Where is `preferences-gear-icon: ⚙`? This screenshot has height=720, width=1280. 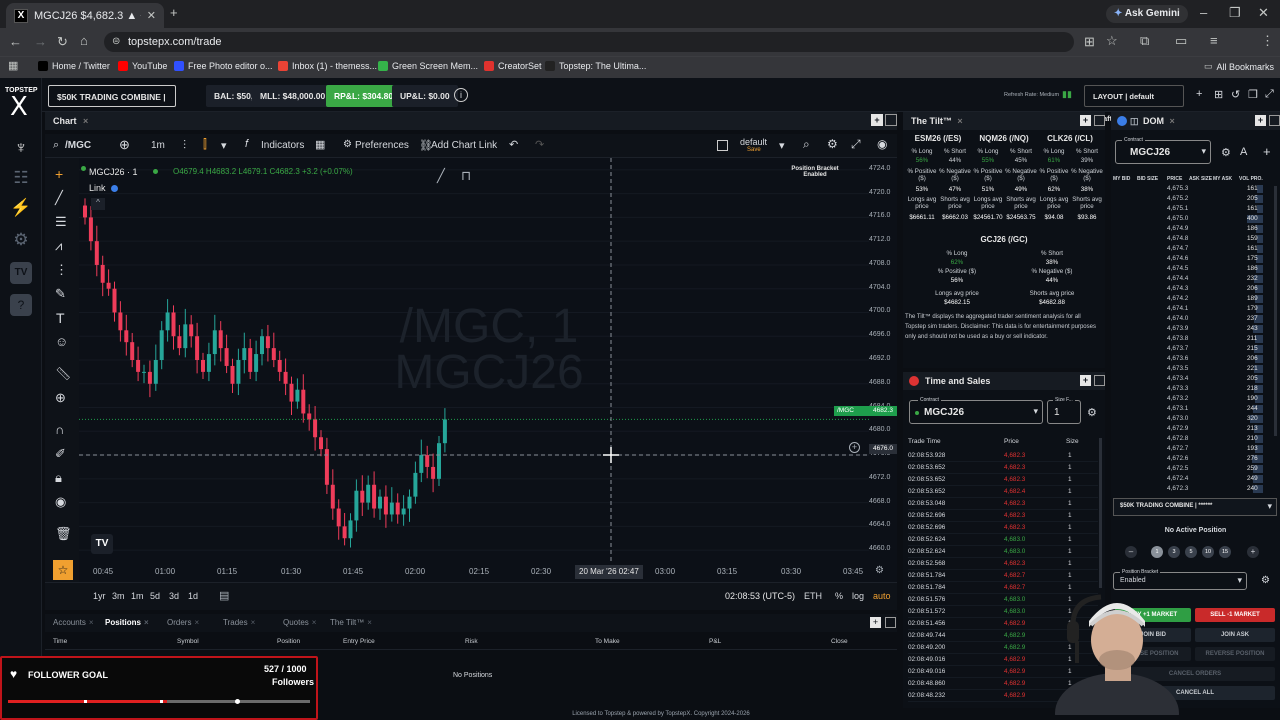
preferences-gear-icon: ⚙ is located at coordinates (347, 144).